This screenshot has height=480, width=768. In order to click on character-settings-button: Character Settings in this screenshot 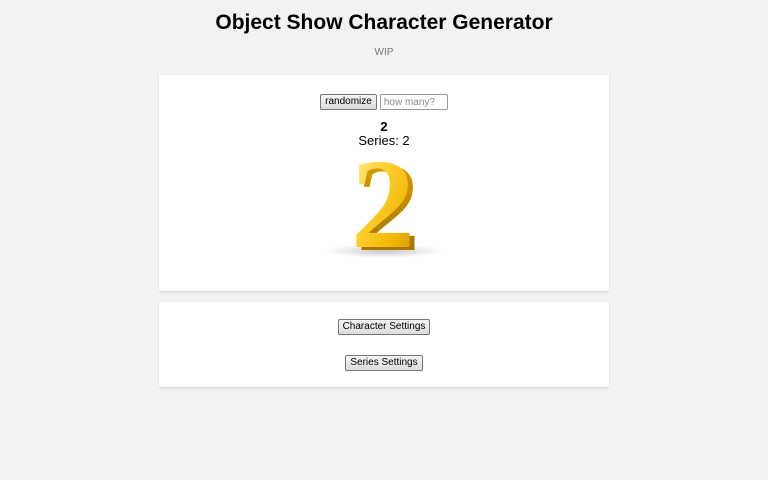, I will do `click(384, 327)`.